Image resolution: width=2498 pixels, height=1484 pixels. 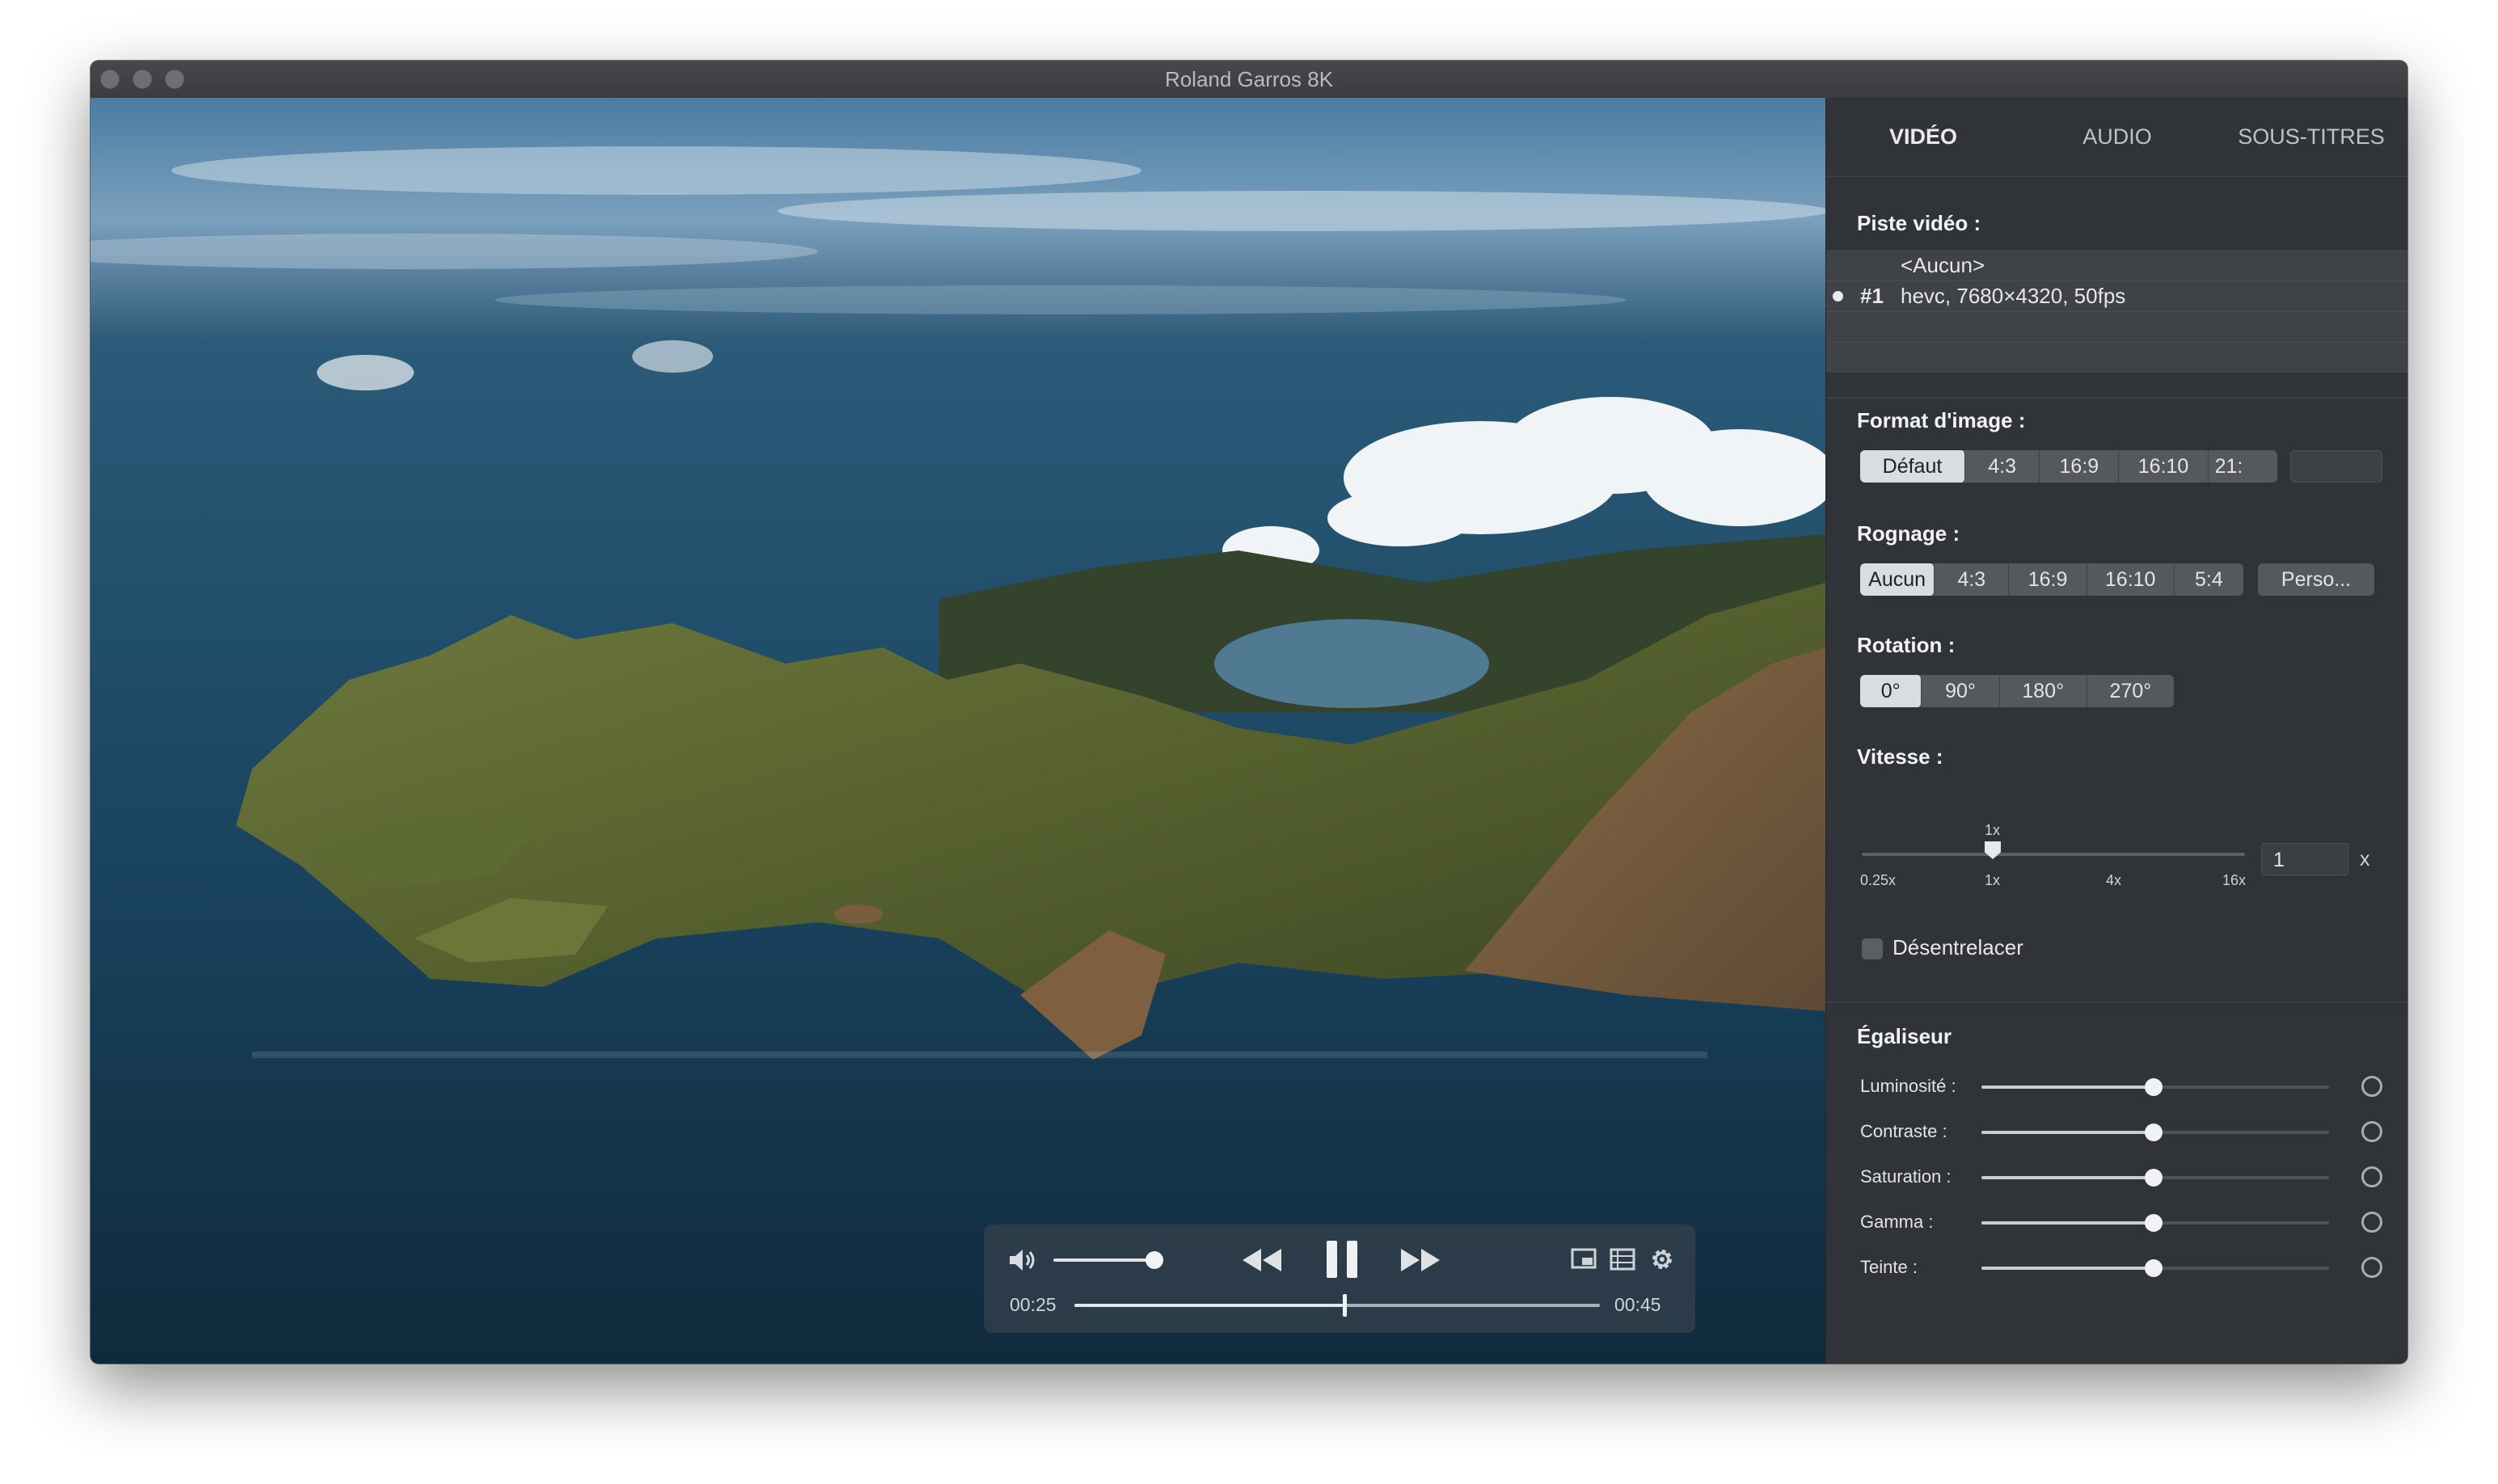 I want to click on rotation-segmented-control: 0° 90° 180° 270°, so click(x=2017, y=691).